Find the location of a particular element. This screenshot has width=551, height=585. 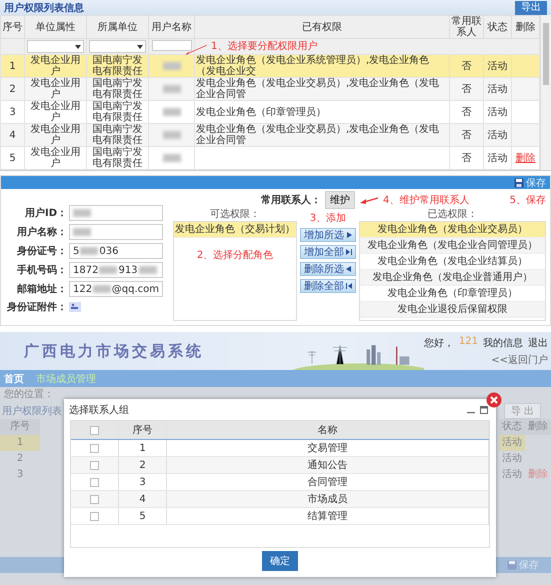

input-field: 122 @qq.com is located at coordinates (116, 289).